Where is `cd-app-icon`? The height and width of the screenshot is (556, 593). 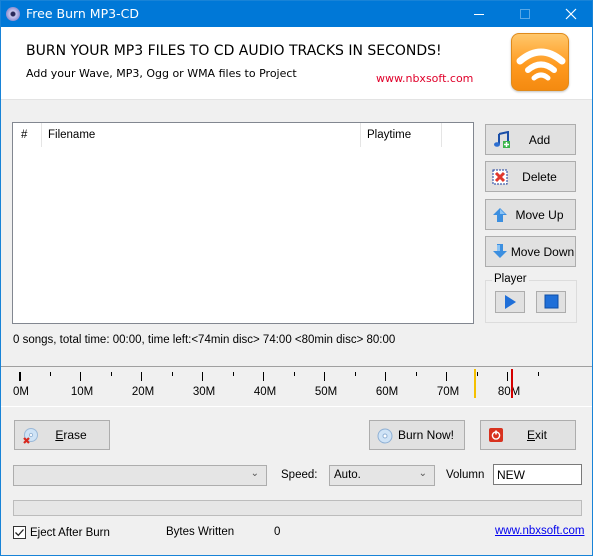 cd-app-icon is located at coordinates (13, 14).